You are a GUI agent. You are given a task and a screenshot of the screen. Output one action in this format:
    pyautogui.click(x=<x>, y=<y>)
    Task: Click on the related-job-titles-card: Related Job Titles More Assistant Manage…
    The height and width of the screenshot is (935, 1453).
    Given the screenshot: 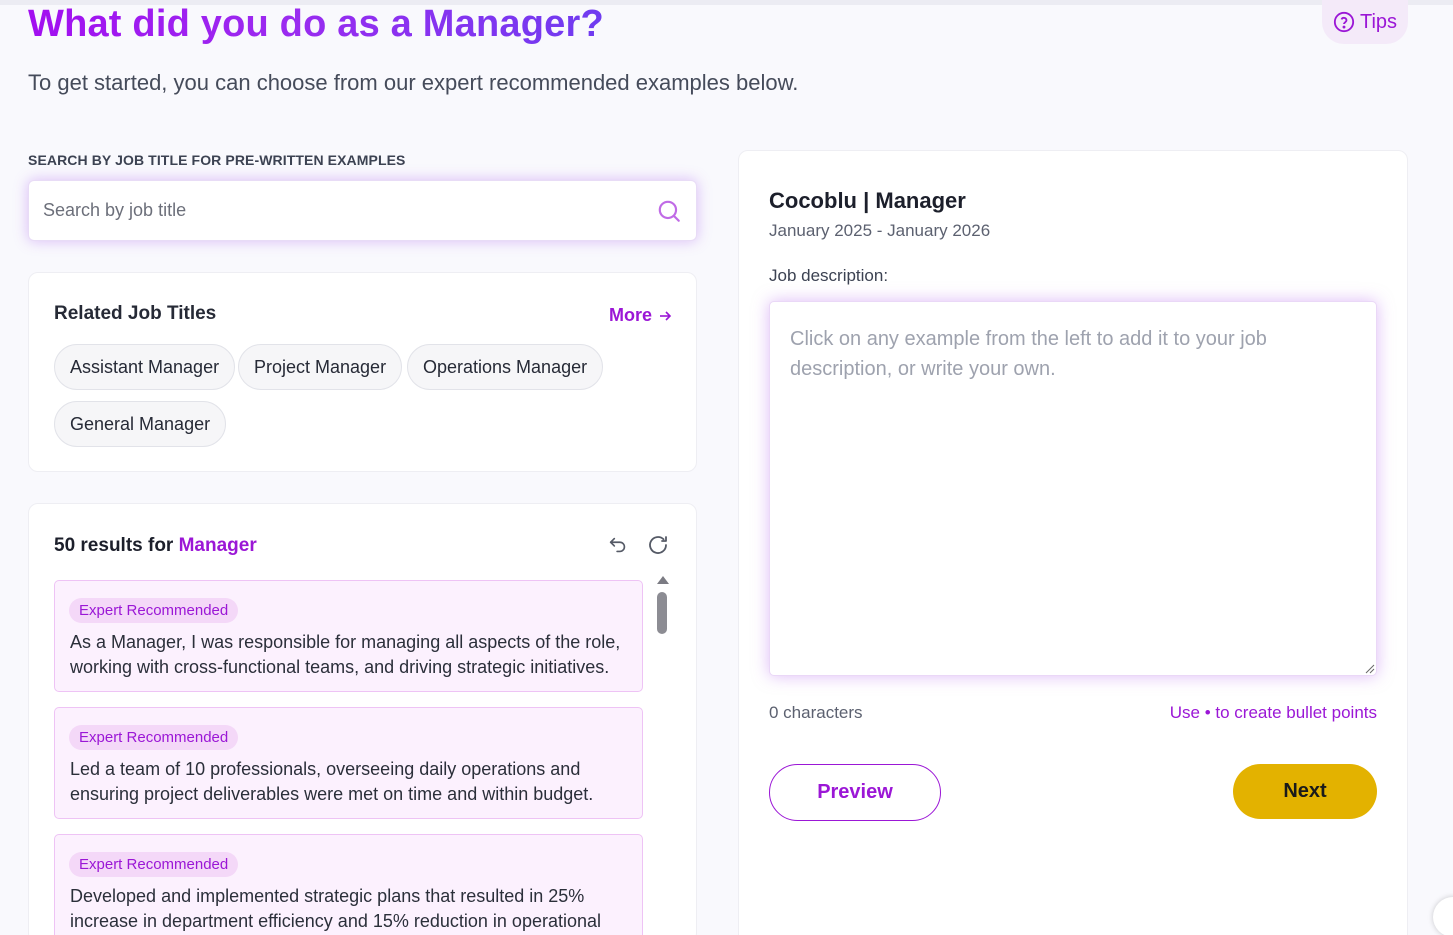 What is the action you would take?
    pyautogui.click(x=362, y=372)
    